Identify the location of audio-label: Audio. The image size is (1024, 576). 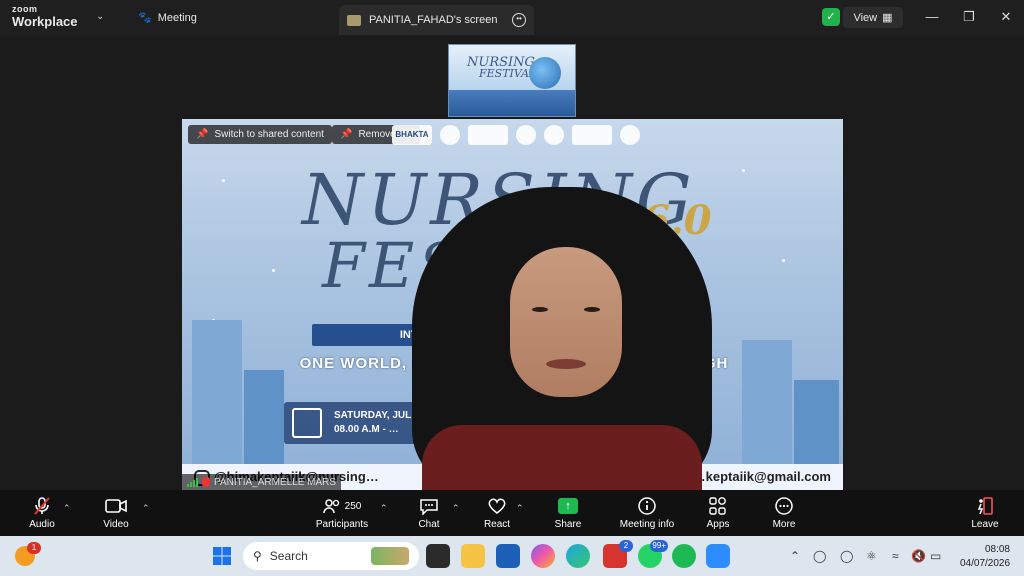
(42, 524).